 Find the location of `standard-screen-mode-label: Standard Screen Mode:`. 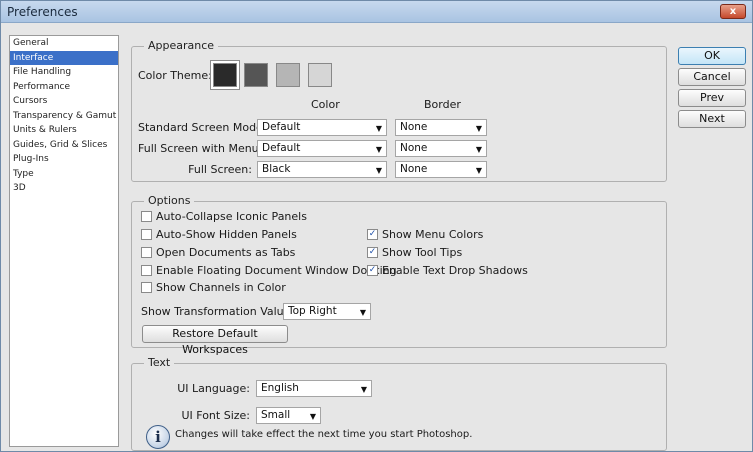

standard-screen-mode-label: Standard Screen Mode: is located at coordinates (202, 127).